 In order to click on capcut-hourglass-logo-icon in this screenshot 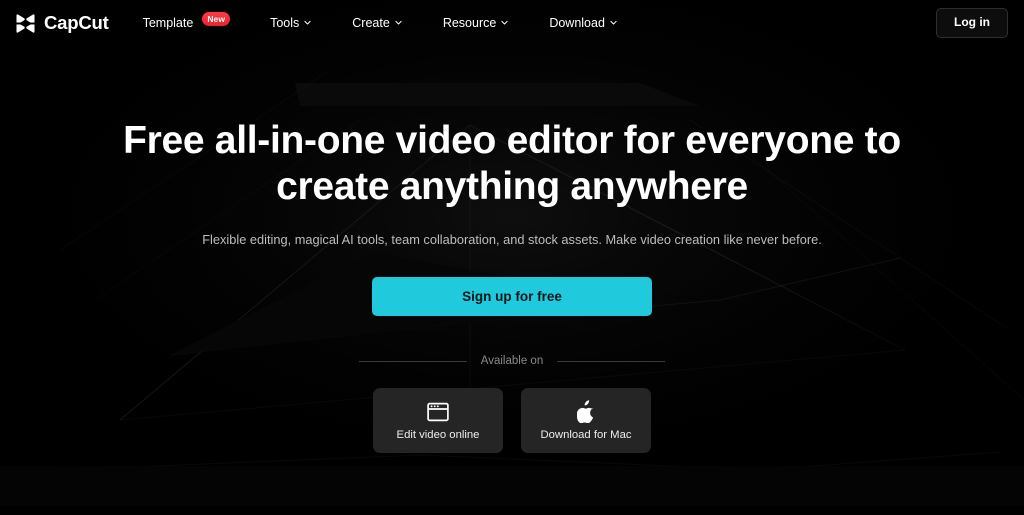, I will do `click(25, 23)`.